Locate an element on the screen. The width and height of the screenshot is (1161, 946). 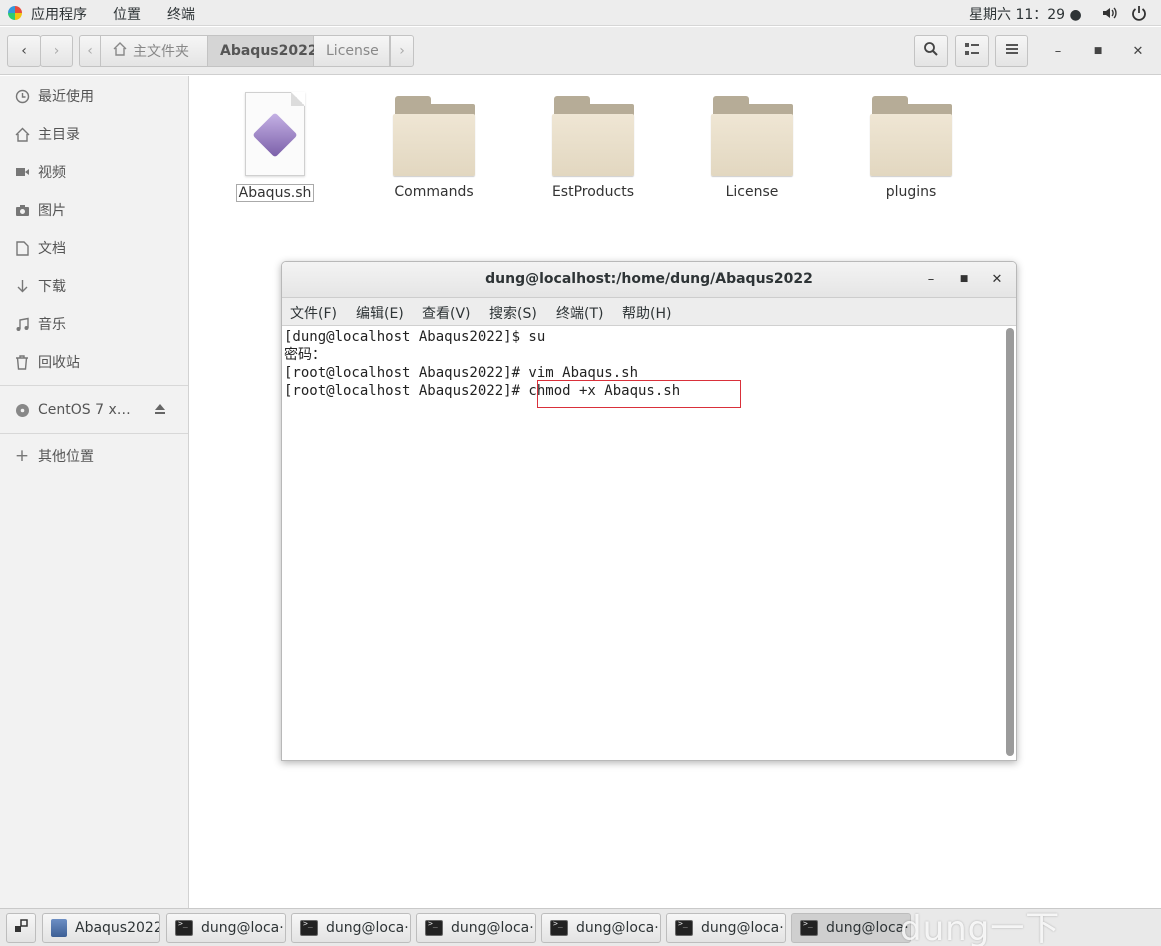
menu-file: 文件(F) is located at coordinates (313, 313).